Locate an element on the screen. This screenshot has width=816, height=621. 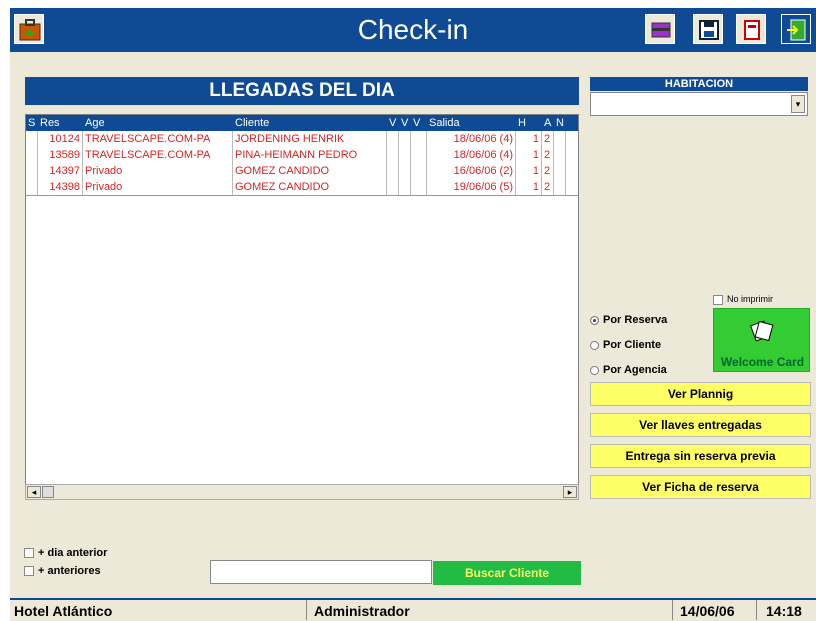
no-imprimir-checkbox: No imprimir is located at coordinates (743, 299).